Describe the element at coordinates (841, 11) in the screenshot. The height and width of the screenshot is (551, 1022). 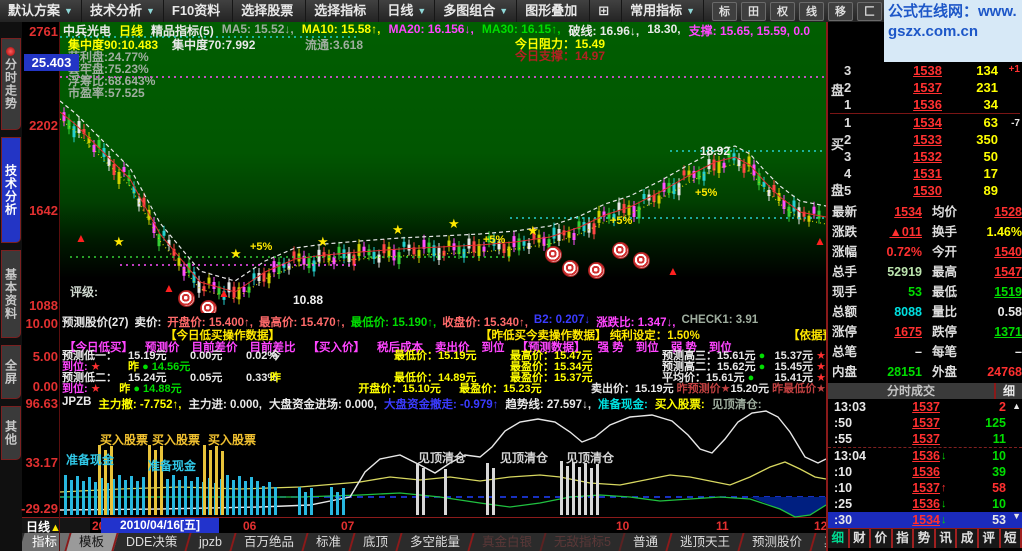
I see `tool-button: 移` at that location.